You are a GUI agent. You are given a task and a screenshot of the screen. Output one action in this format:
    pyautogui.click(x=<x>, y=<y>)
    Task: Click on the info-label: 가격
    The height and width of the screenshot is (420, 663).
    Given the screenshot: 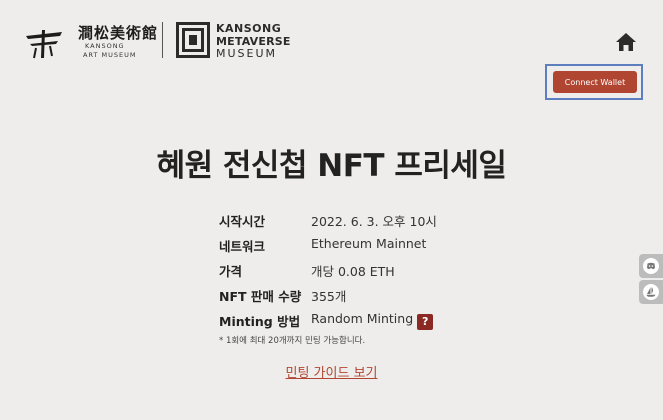 What is the action you would take?
    pyautogui.click(x=231, y=271)
    